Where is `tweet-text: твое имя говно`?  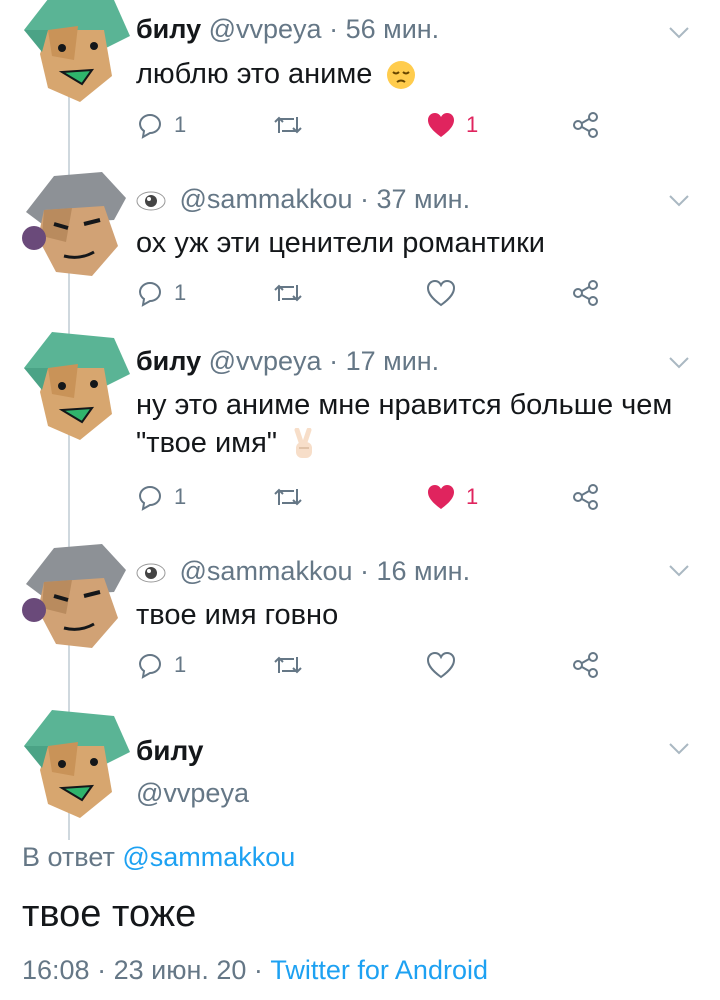
tweet-text: твое имя говно is located at coordinates (421, 615).